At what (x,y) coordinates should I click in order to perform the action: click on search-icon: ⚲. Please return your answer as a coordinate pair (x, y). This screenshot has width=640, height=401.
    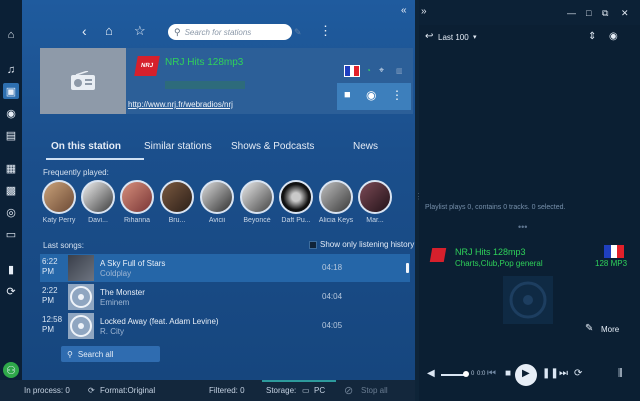
    Looking at the image, I should click on (70, 354).